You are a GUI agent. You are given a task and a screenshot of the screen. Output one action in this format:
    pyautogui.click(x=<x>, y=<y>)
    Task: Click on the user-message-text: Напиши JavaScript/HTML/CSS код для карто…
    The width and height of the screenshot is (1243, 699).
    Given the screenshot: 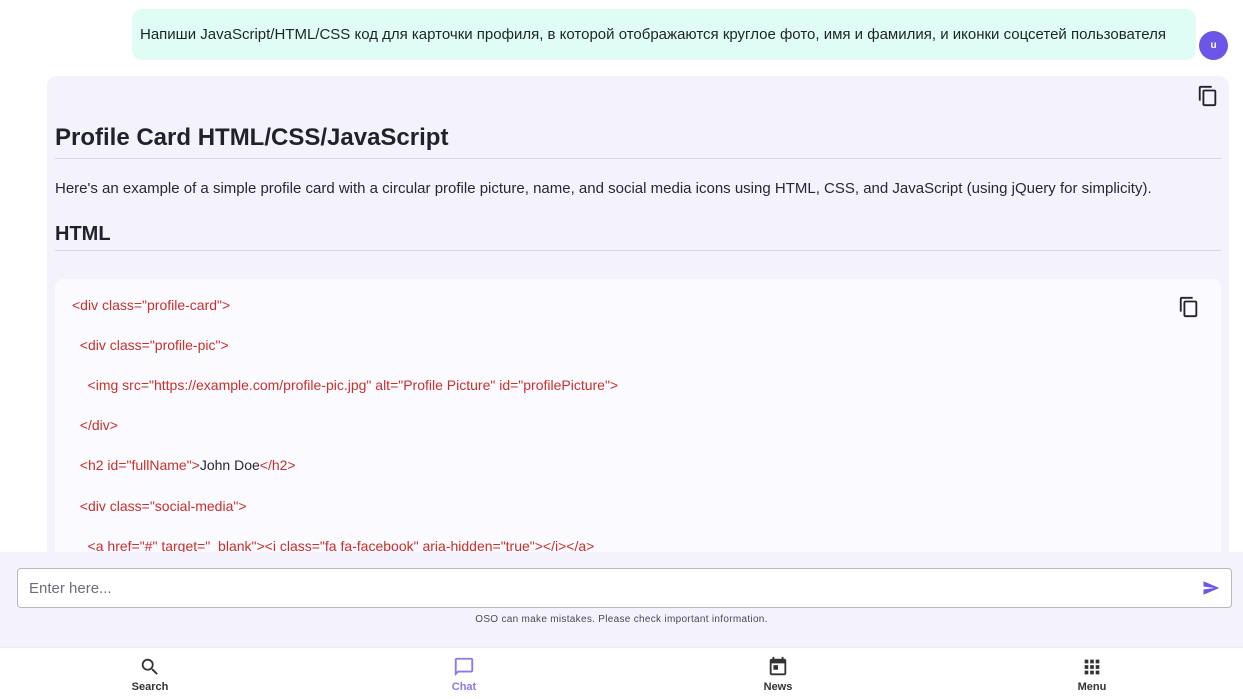 What is the action you would take?
    pyautogui.click(x=653, y=34)
    